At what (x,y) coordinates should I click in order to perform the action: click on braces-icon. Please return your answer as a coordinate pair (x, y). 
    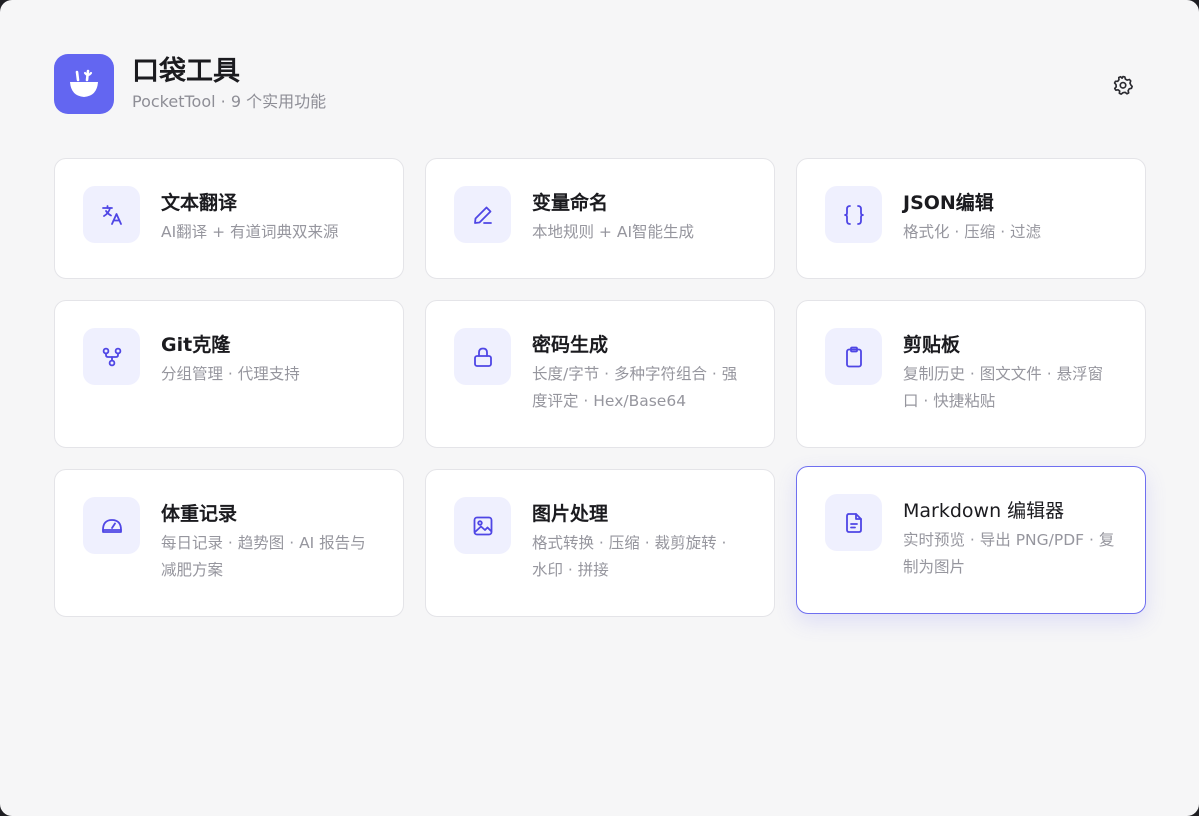
    Looking at the image, I should click on (853, 214).